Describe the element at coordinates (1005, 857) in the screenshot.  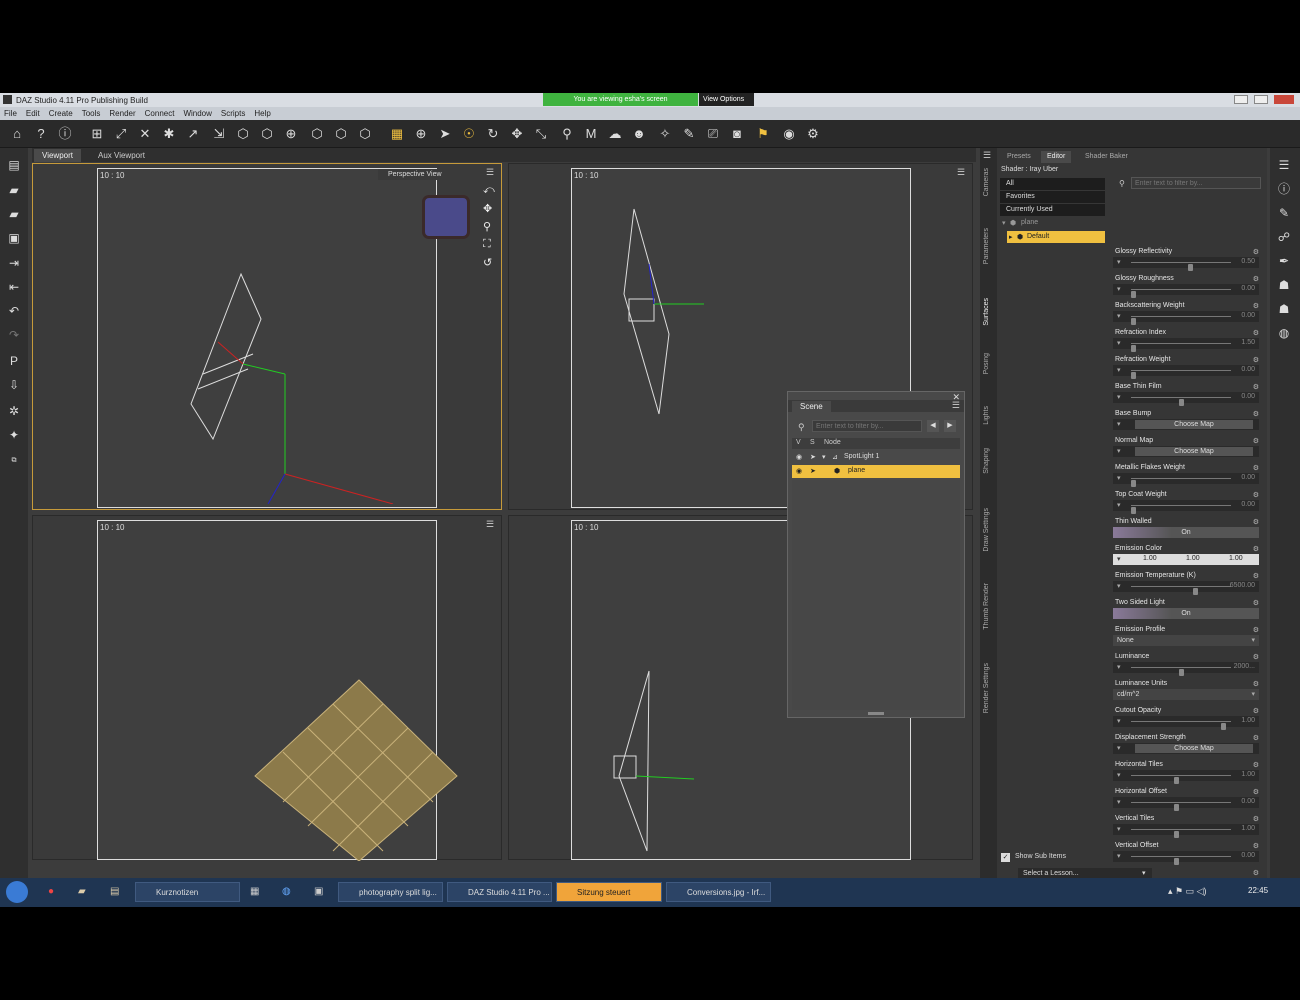
I see `checkbox-icon: ✓` at that location.